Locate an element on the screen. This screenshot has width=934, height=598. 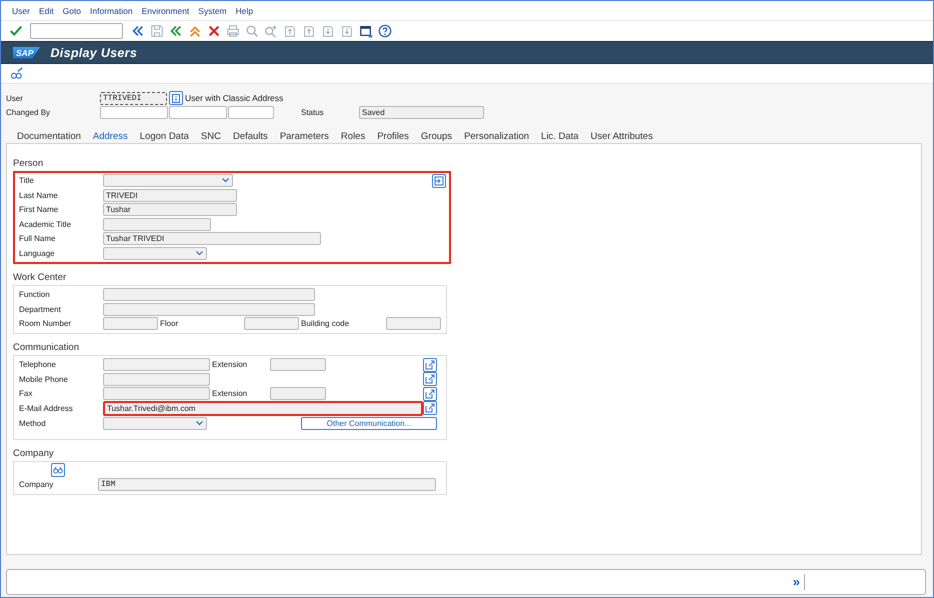
field-label: Building code is located at coordinates (325, 323).